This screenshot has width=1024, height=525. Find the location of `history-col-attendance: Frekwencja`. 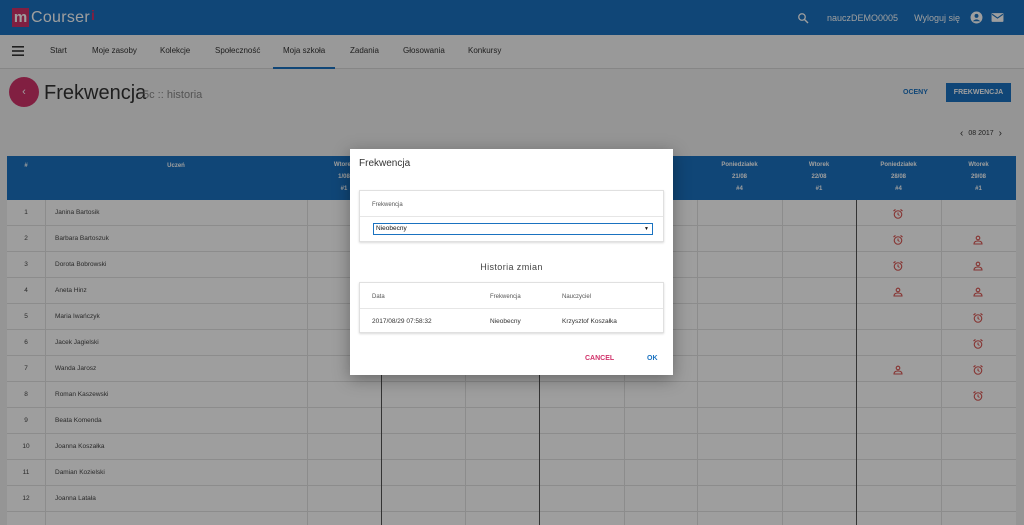

history-col-attendance: Frekwencja is located at coordinates (505, 297).